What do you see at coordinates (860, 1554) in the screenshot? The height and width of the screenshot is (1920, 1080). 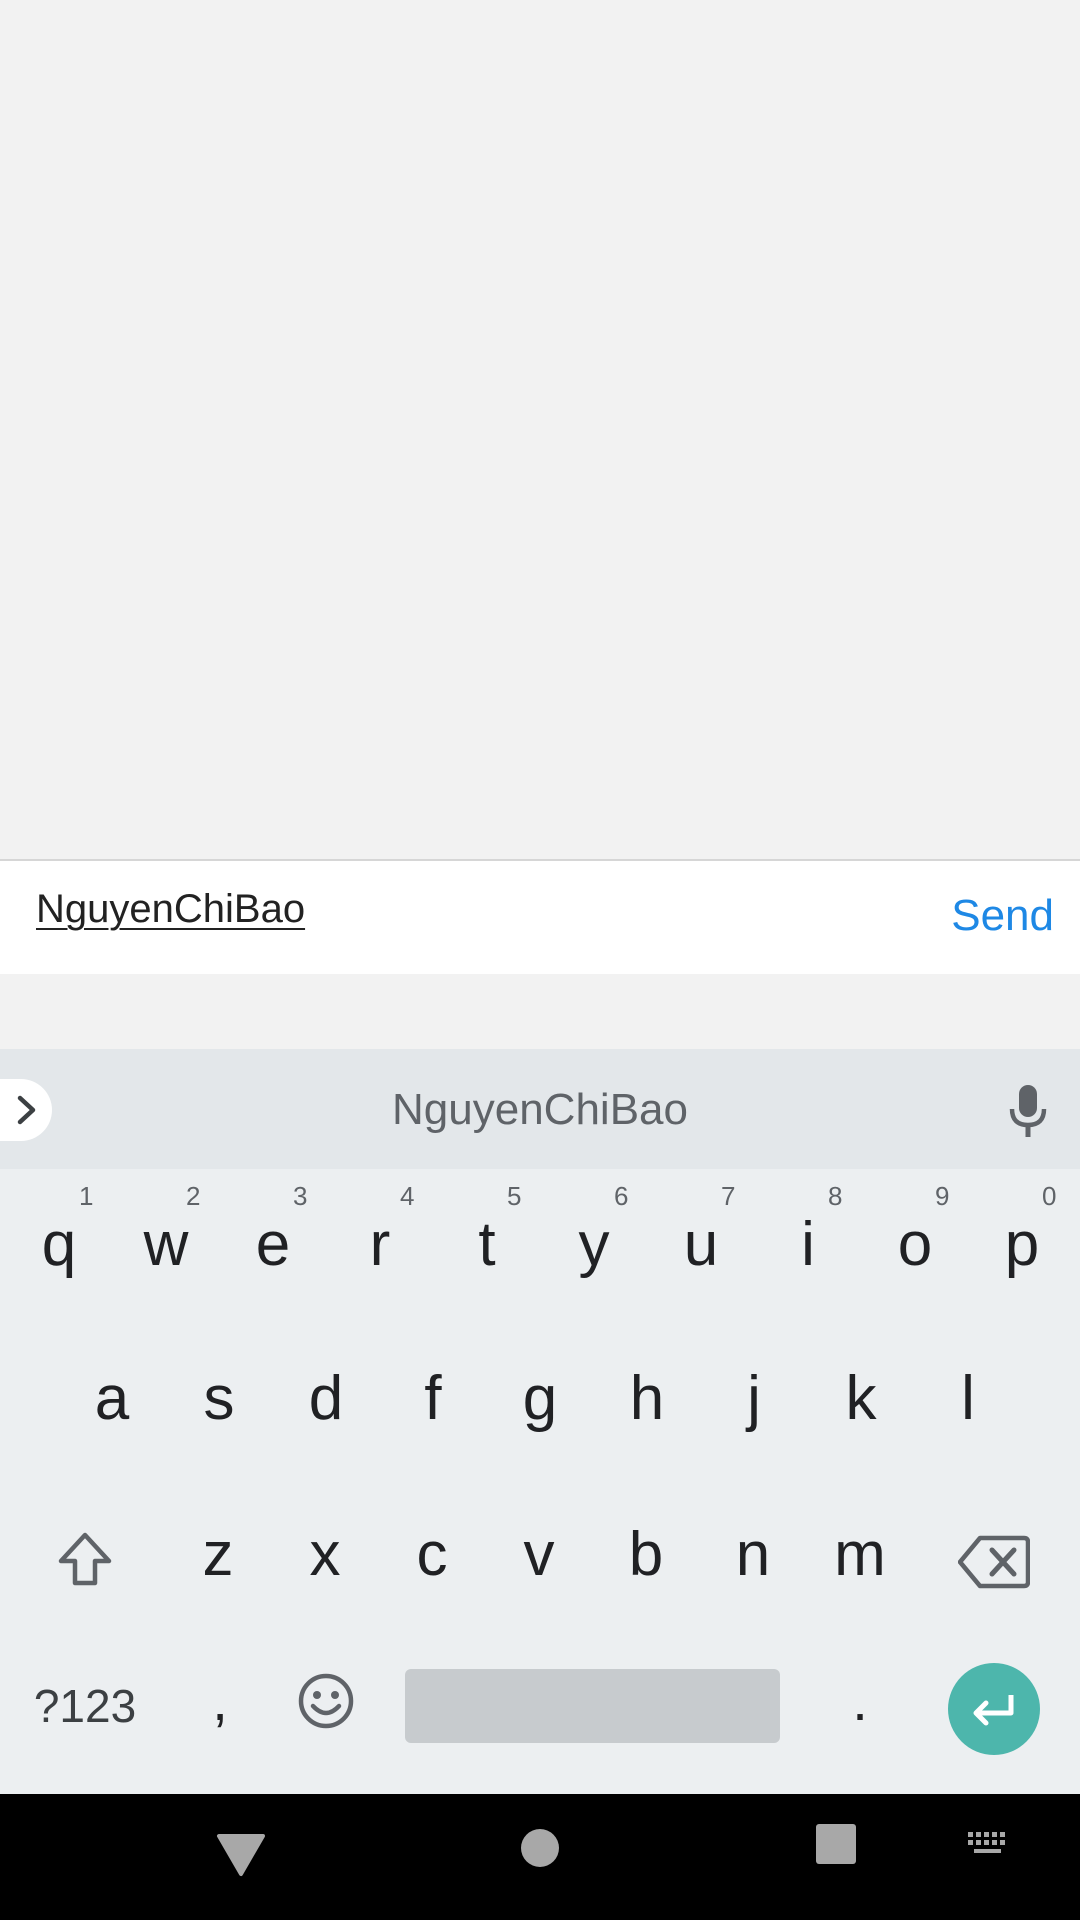 I see `key-m: m` at bounding box center [860, 1554].